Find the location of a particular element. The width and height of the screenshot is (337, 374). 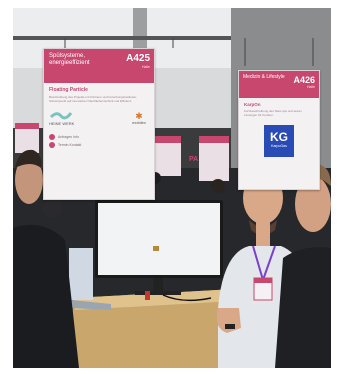

sign-header: Medizin & Lifestyle A426 Halle is located at coordinates (279, 84).